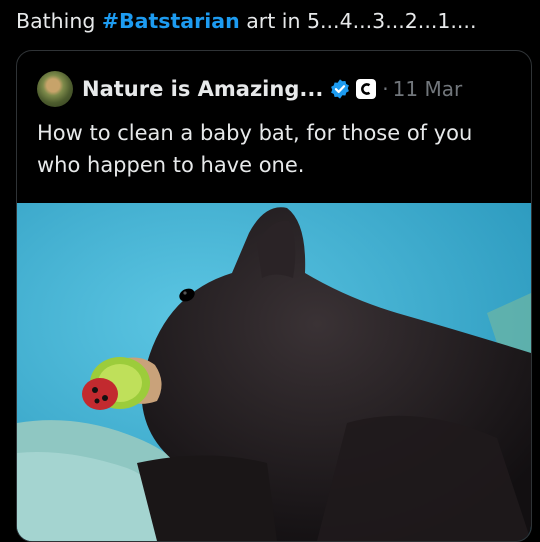 Image resolution: width=540 pixels, height=542 pixels. What do you see at coordinates (55, 89) in the screenshot?
I see `avatar` at bounding box center [55, 89].